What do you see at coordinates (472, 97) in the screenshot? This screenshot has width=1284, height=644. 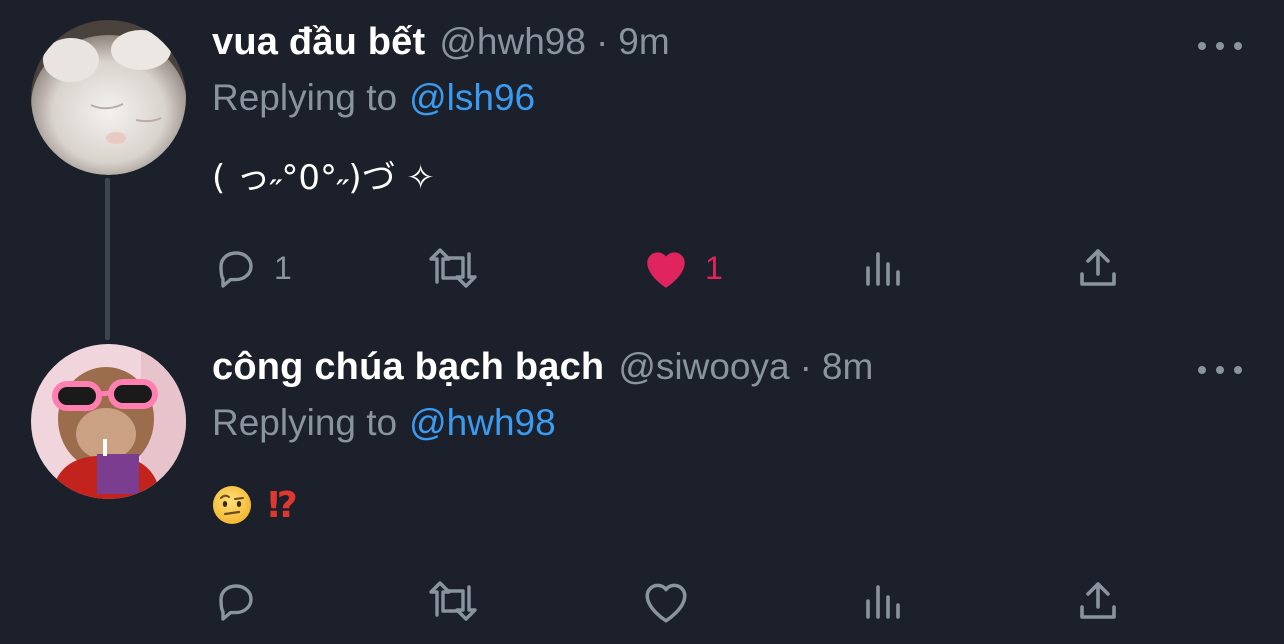 I see `replying-to-mention: @lsh96` at bounding box center [472, 97].